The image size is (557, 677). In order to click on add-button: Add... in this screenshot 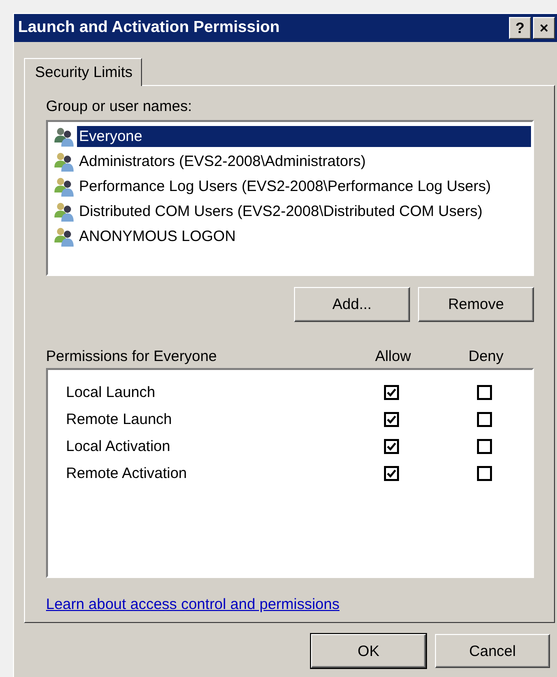, I will do `click(352, 304)`.